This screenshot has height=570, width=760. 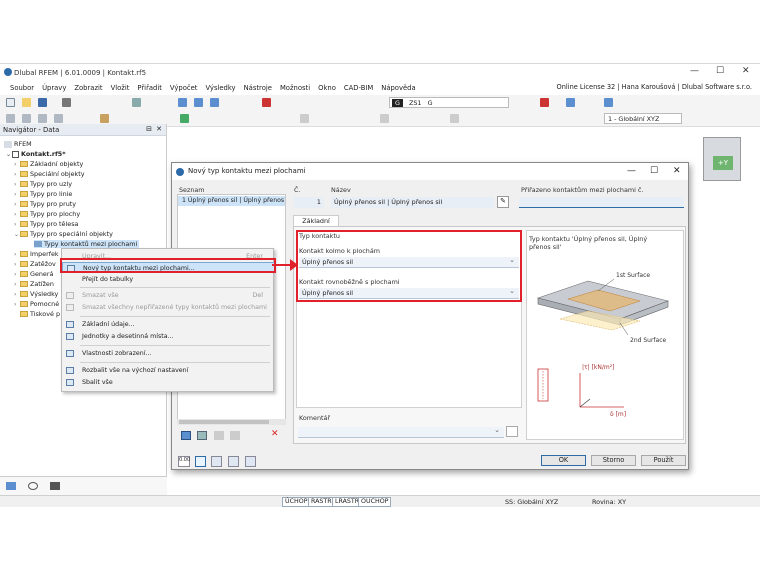 What do you see at coordinates (202, 435) in the screenshot?
I see `copy-item-icon` at bounding box center [202, 435].